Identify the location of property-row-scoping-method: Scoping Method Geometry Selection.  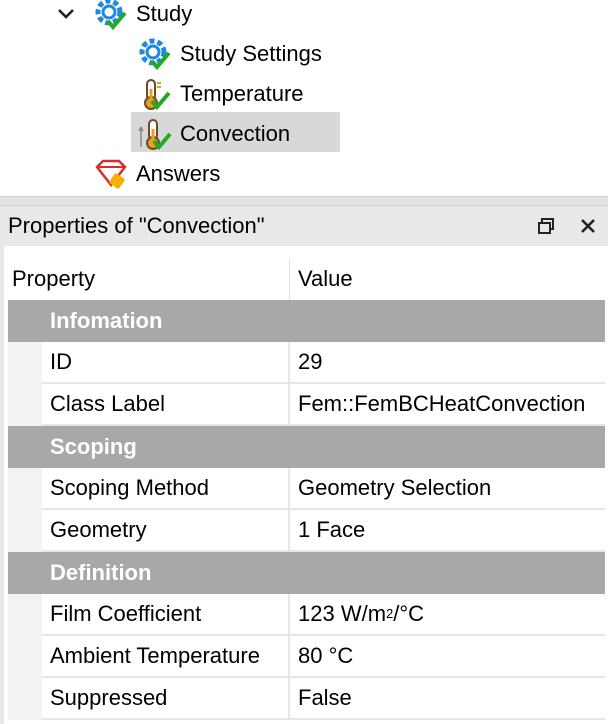
(306, 489).